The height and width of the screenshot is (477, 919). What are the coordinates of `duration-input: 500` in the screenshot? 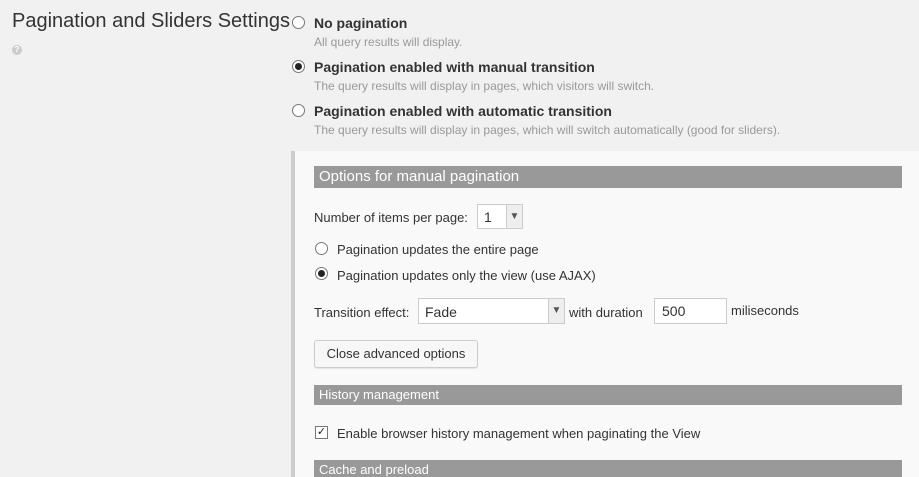 It's located at (690, 311).